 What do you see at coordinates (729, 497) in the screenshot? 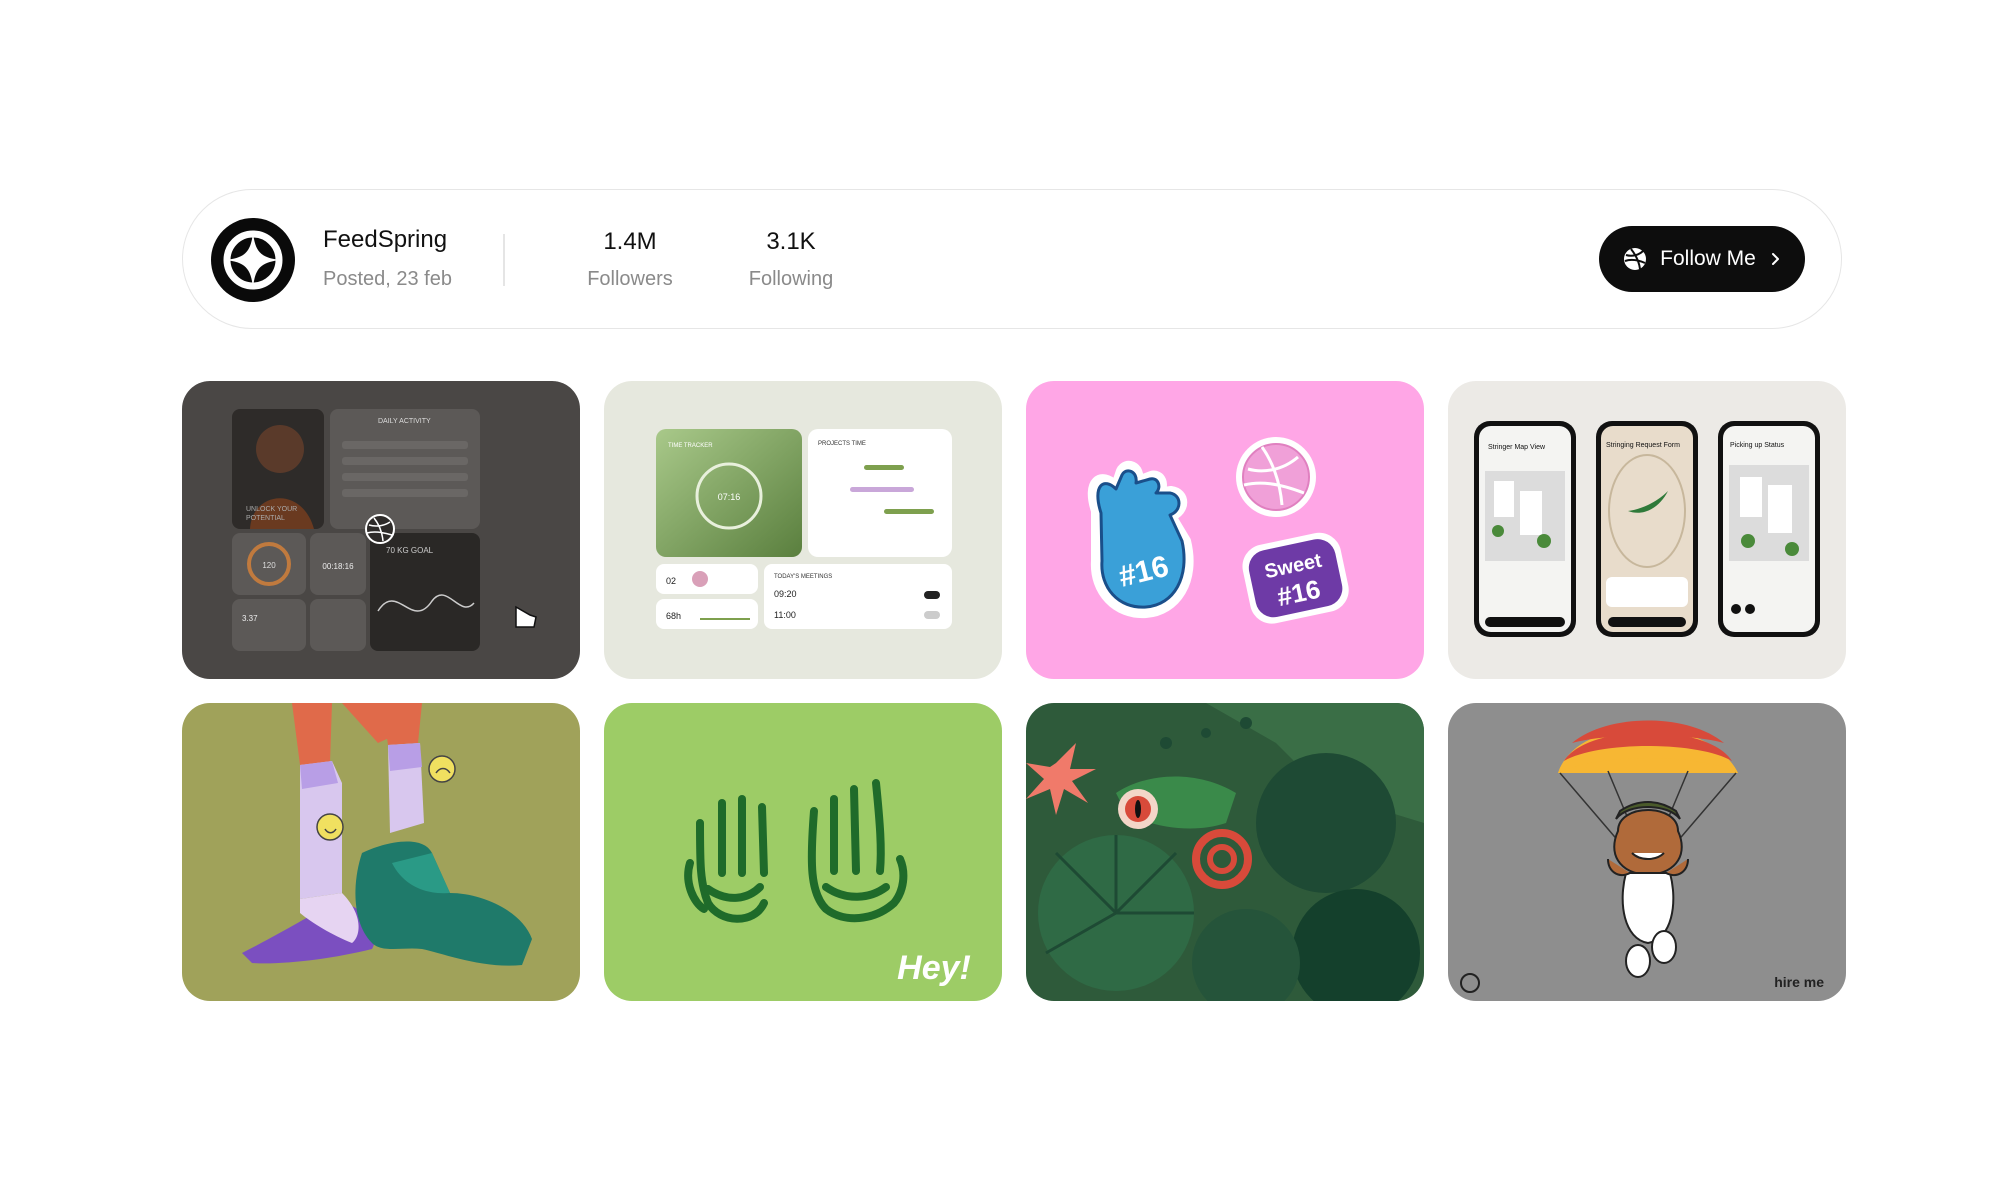
I see `ring-time: 07:16` at bounding box center [729, 497].